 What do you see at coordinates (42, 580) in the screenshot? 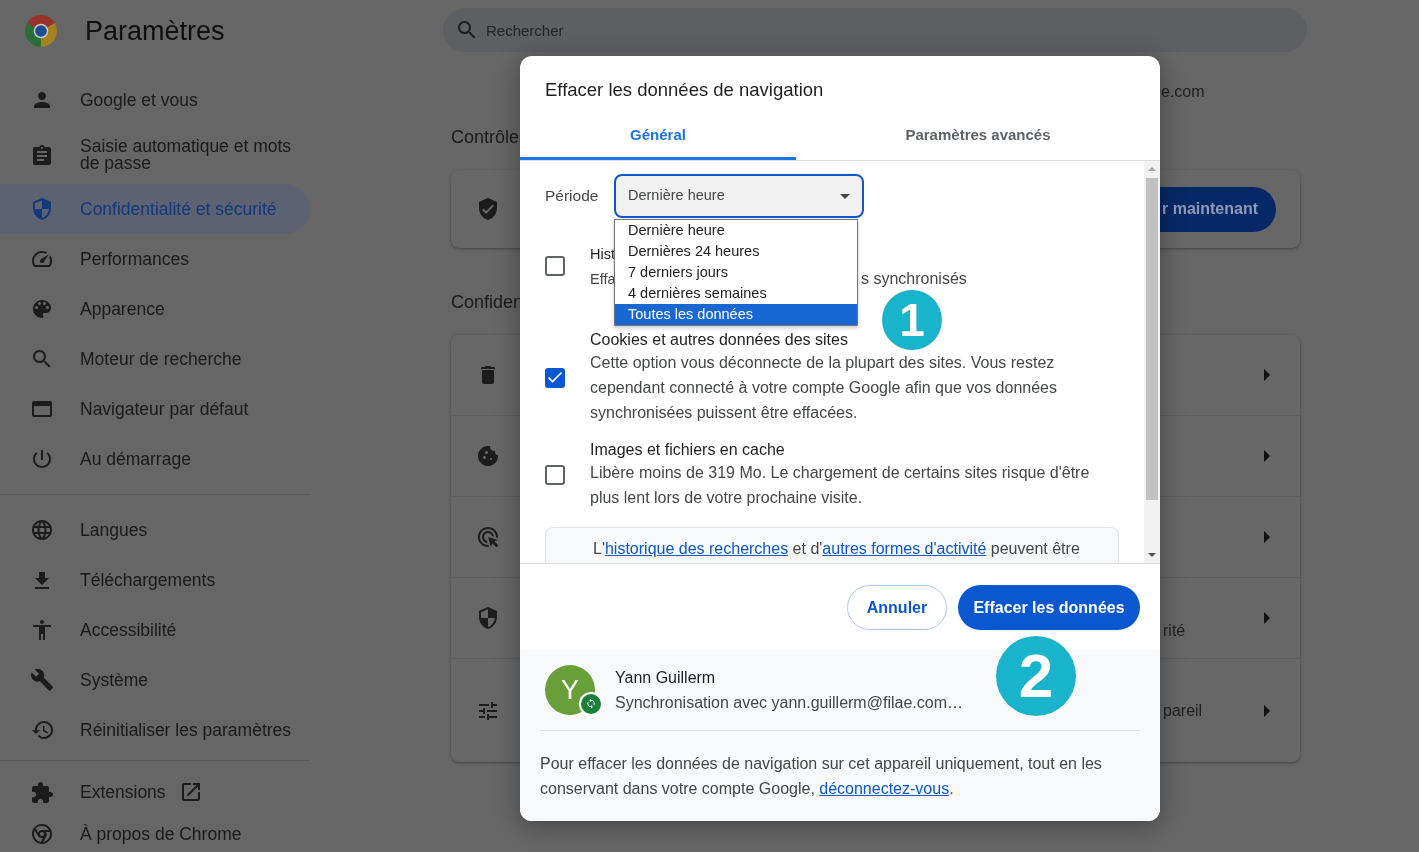
I see `download-icon` at bounding box center [42, 580].